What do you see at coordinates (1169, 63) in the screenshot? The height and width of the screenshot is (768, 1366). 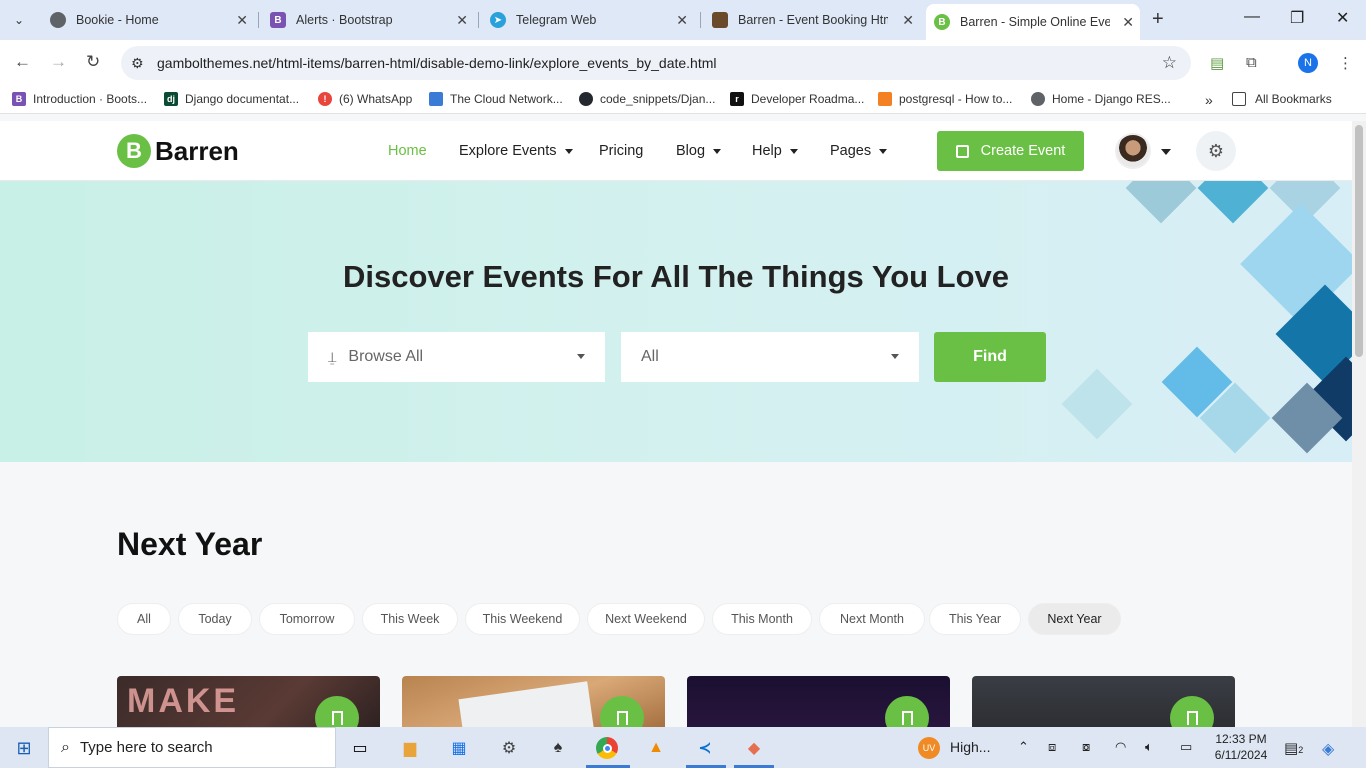 I see `bookmark-star-icon: ☆` at bounding box center [1169, 63].